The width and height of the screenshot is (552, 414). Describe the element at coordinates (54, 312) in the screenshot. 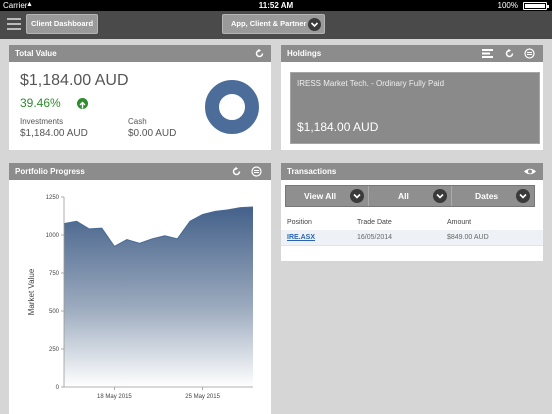

I see `y-tick-label: 500` at that location.